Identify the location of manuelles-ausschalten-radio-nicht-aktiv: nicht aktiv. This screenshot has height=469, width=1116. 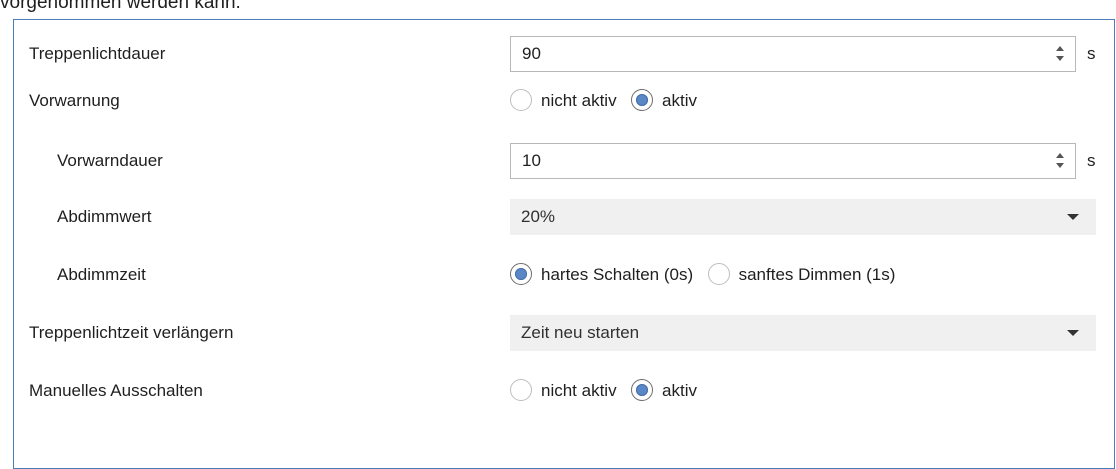
(563, 391).